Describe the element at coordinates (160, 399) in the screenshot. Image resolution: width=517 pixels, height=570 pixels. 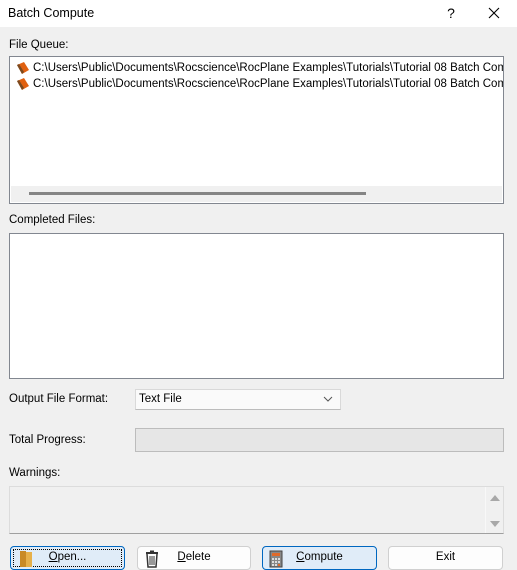
I see `output-format-value: Text File` at that location.